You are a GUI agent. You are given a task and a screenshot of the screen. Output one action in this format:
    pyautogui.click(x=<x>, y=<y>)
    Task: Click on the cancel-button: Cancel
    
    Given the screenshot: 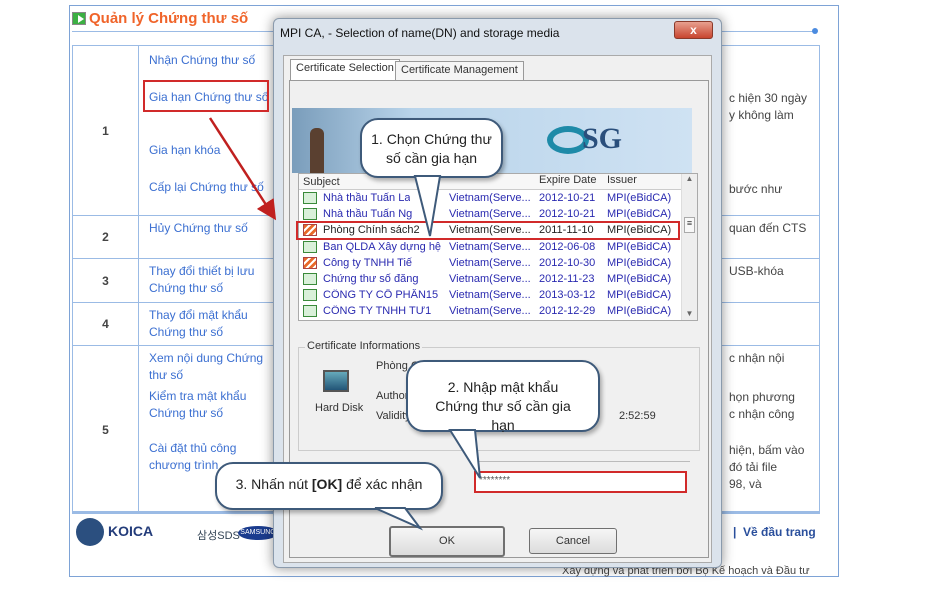 What is the action you would take?
    pyautogui.click(x=573, y=541)
    